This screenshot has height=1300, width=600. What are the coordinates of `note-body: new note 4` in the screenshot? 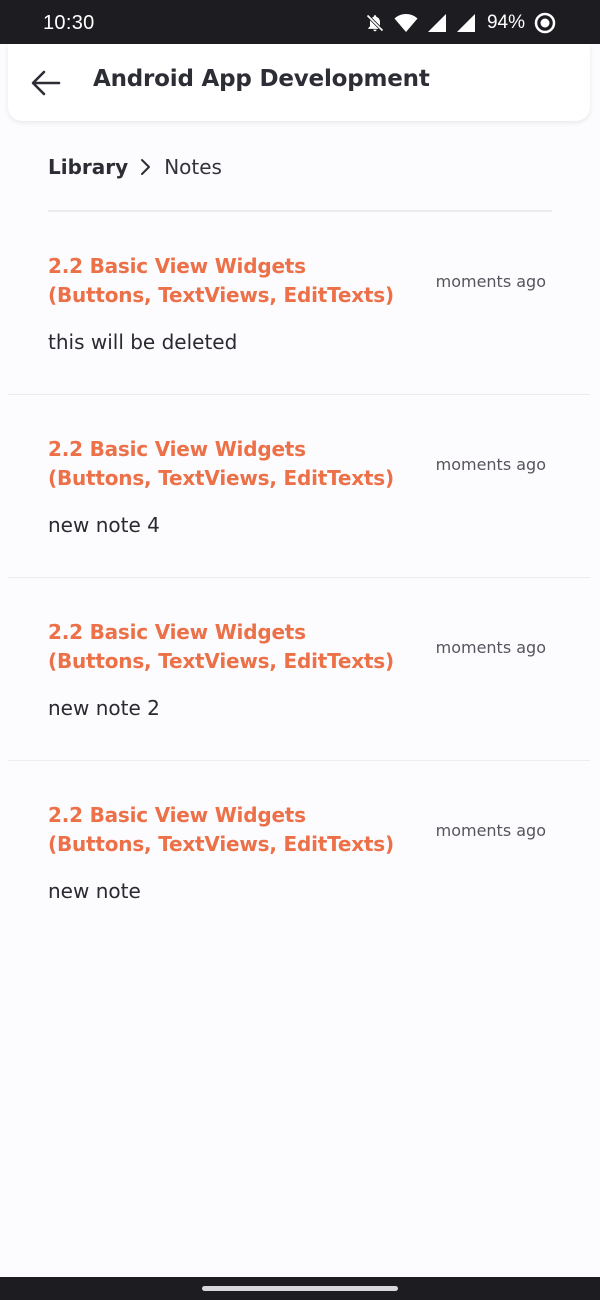 It's located at (104, 525).